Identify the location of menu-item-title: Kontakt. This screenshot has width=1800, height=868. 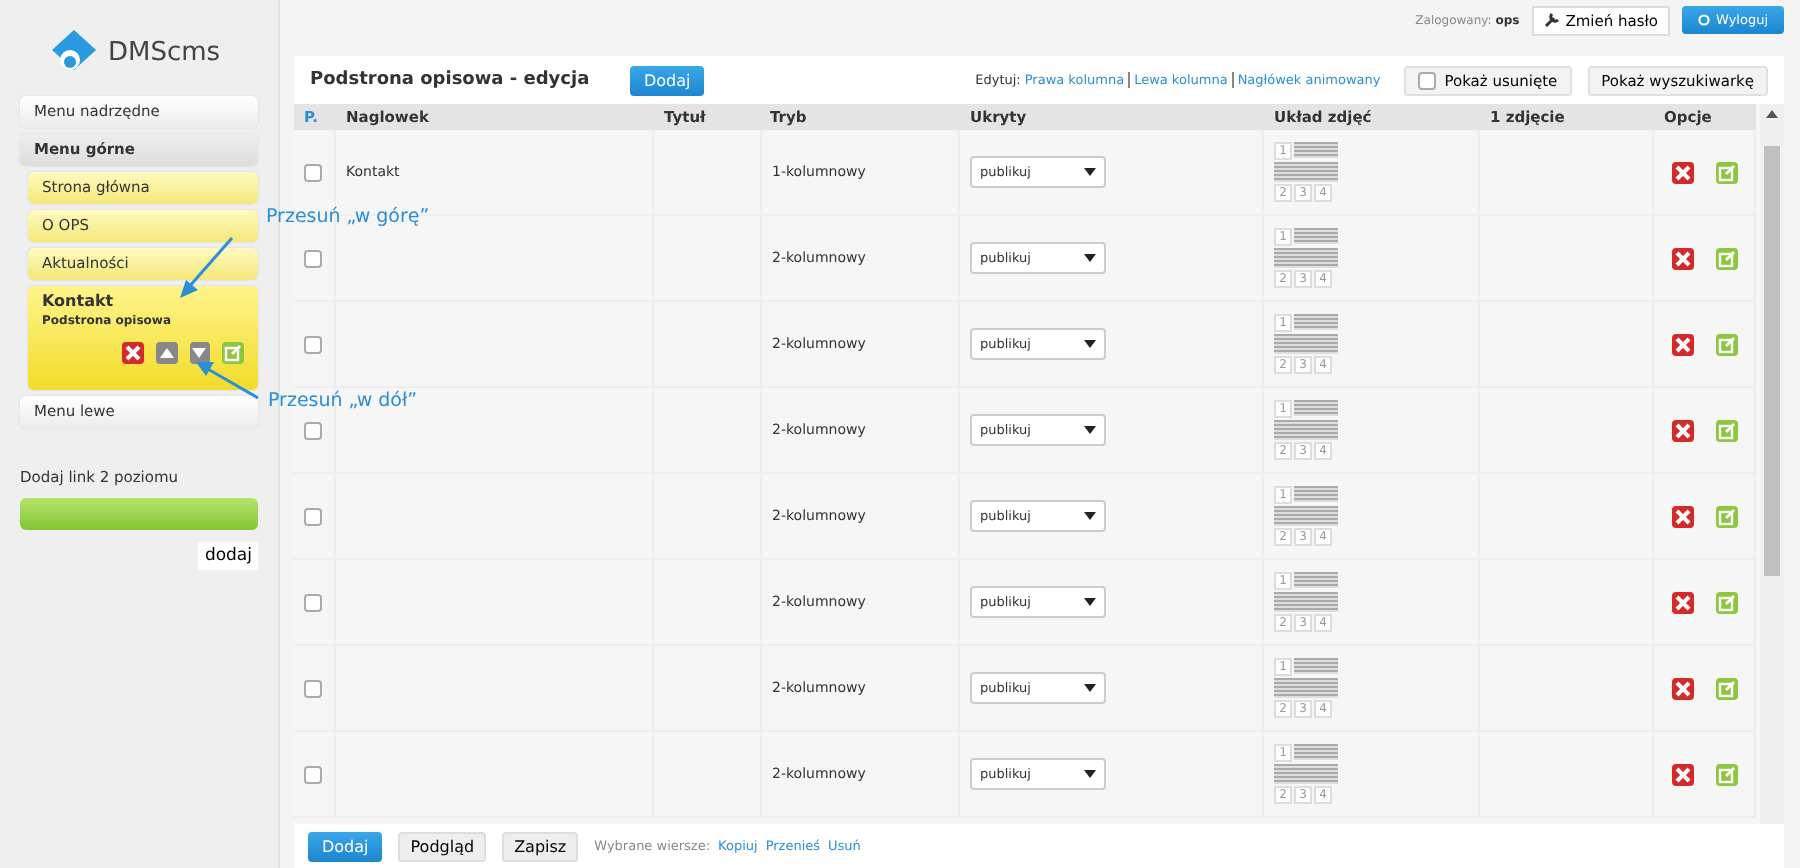
(79, 302).